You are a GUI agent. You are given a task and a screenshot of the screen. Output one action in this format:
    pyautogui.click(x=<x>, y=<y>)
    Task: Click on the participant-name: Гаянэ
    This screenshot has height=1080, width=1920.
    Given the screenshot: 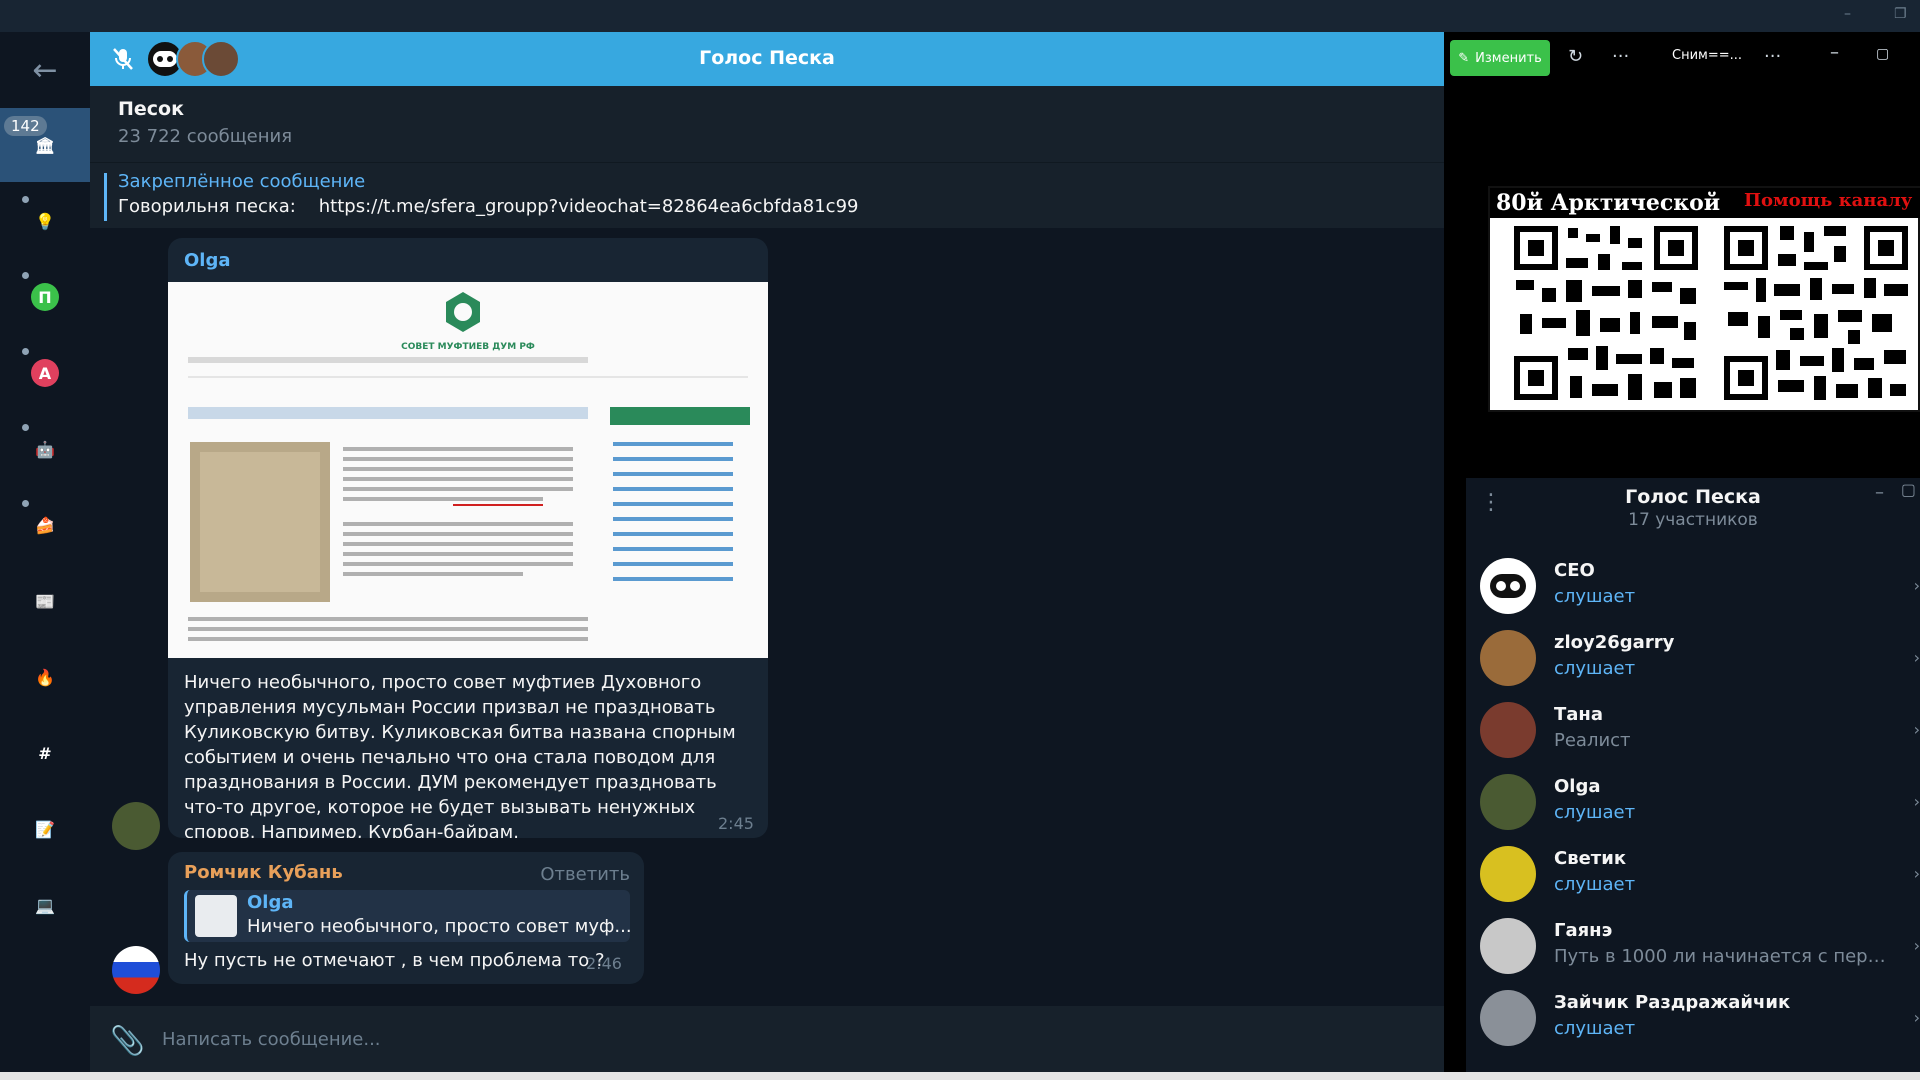 What is the action you would take?
    pyautogui.click(x=1583, y=930)
    